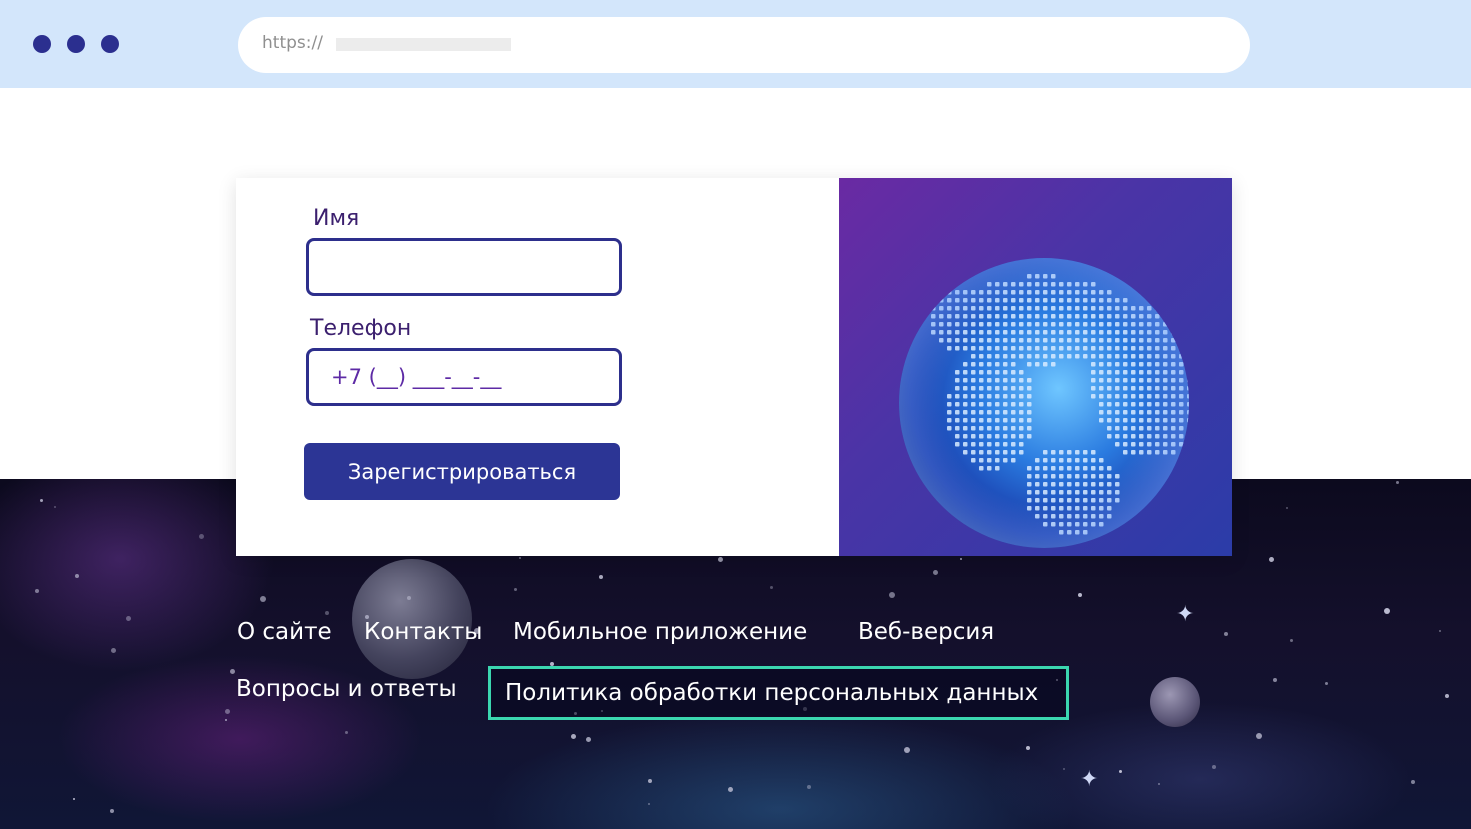 The image size is (1471, 829). I want to click on promo-image, so click(1035, 367).